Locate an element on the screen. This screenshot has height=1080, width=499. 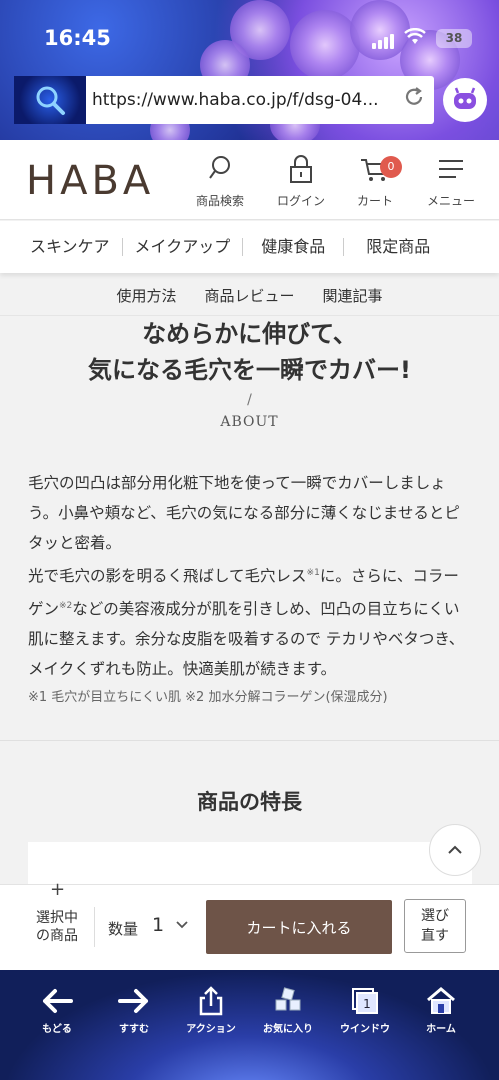
windows-icon: 1 is located at coordinates (365, 1001).